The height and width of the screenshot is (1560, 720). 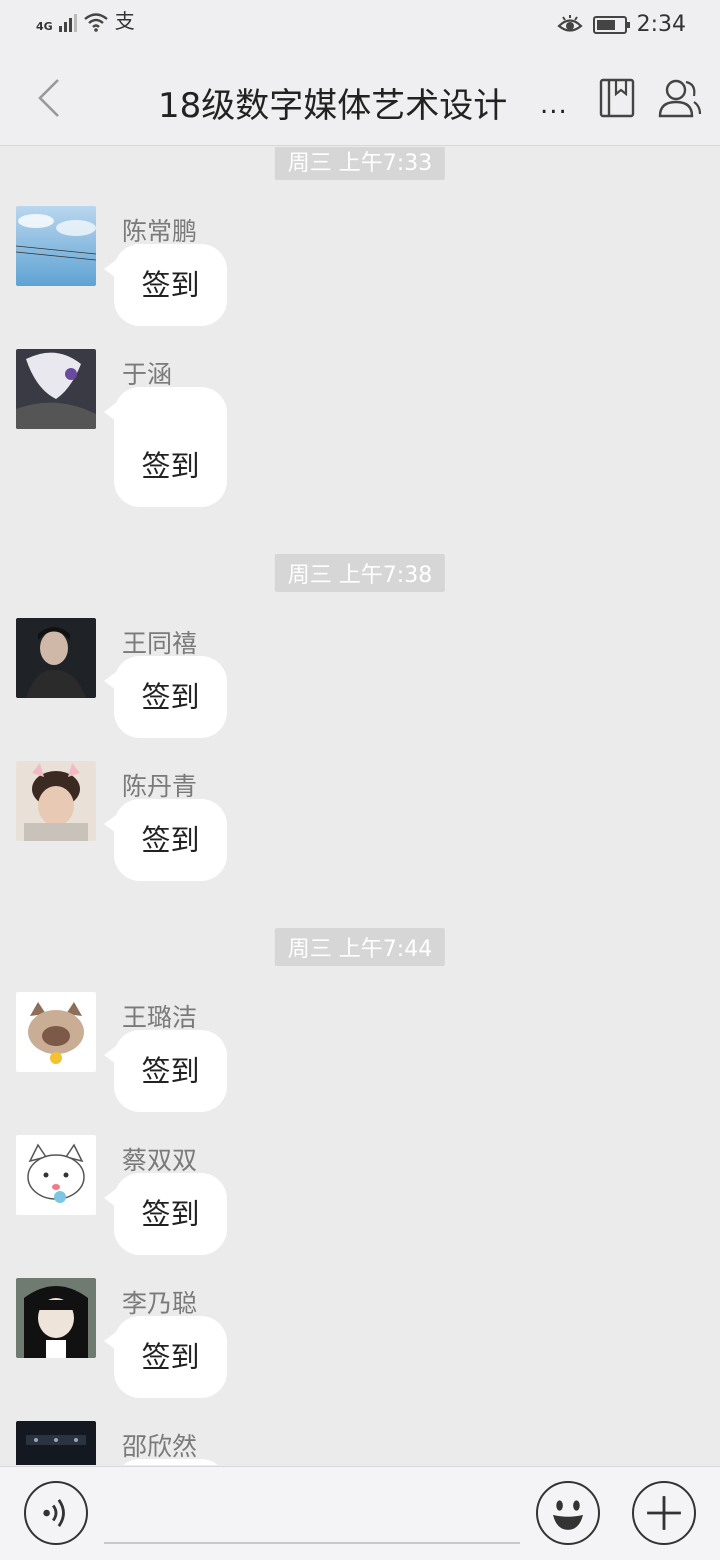 What do you see at coordinates (160, 1446) in the screenshot?
I see `sender-name: 邵欣然` at bounding box center [160, 1446].